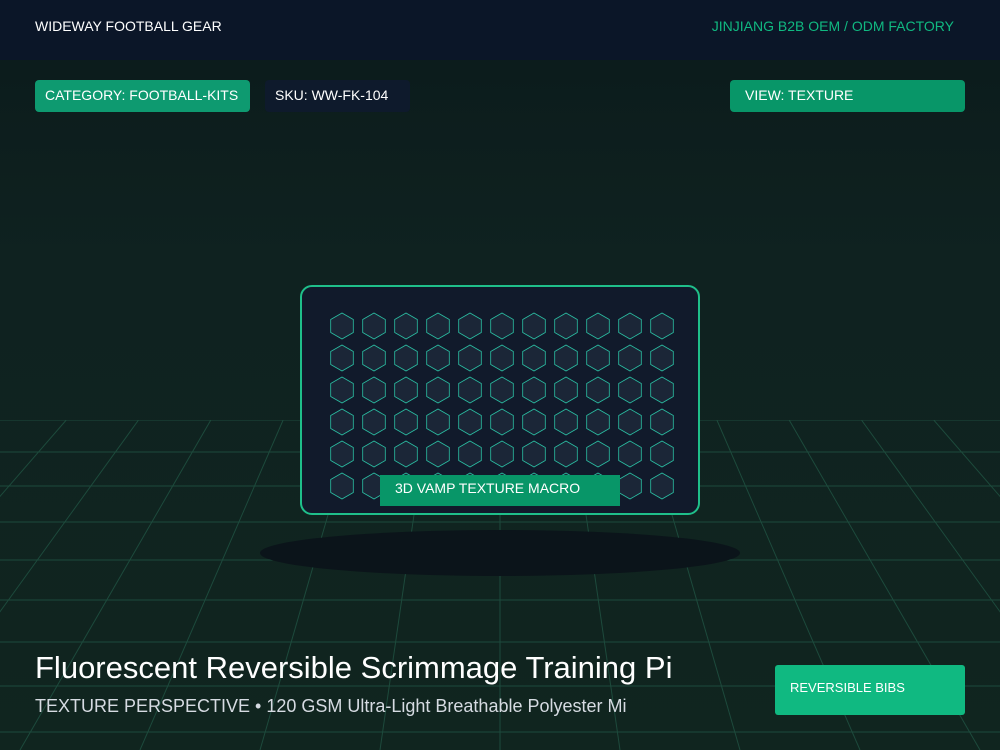 The image size is (1000, 750). What do you see at coordinates (870, 690) in the screenshot?
I see `reversible-bibs-button: REVERSIBLE BIBS` at bounding box center [870, 690].